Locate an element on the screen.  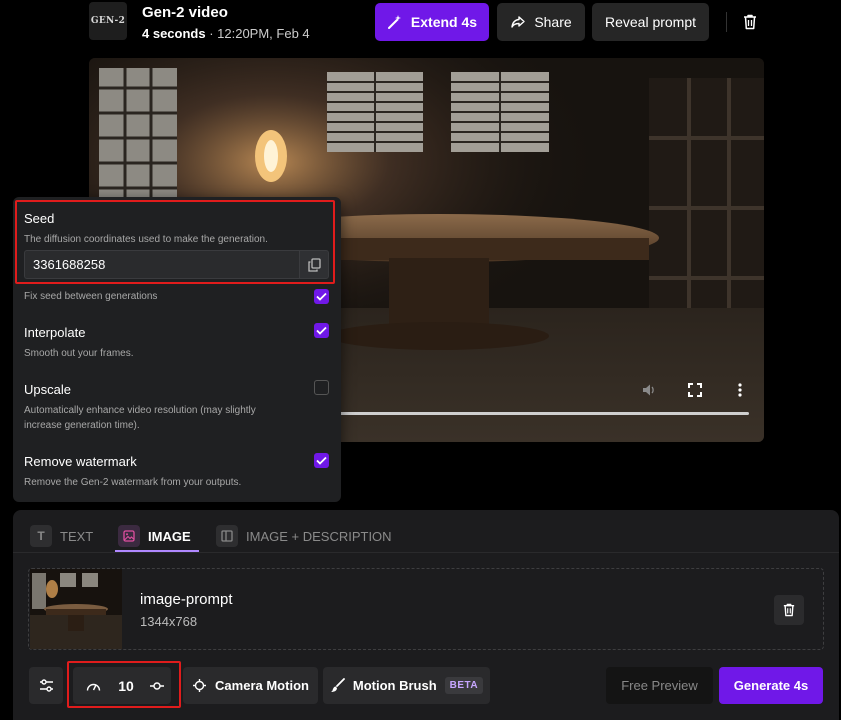
motion-brush-button: Motion Brush BETA is located at coordinates (406, 685).